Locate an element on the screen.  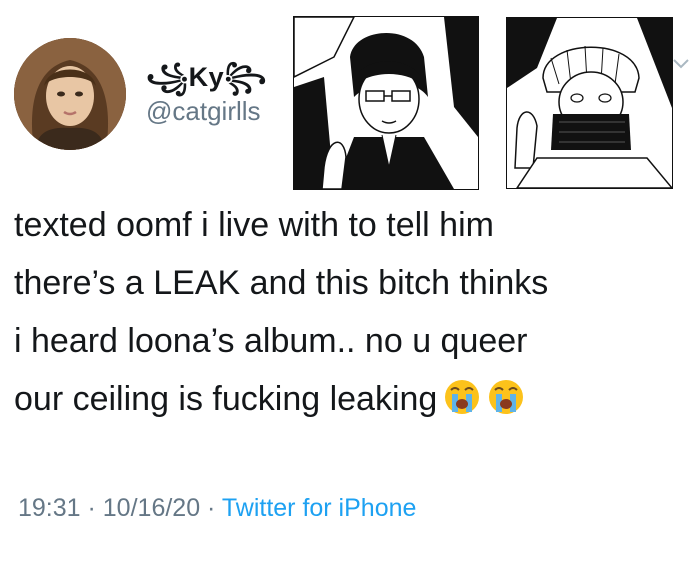
tweet-line-last: our ceiling is fucking leaking is located at coordinates (350, 399).